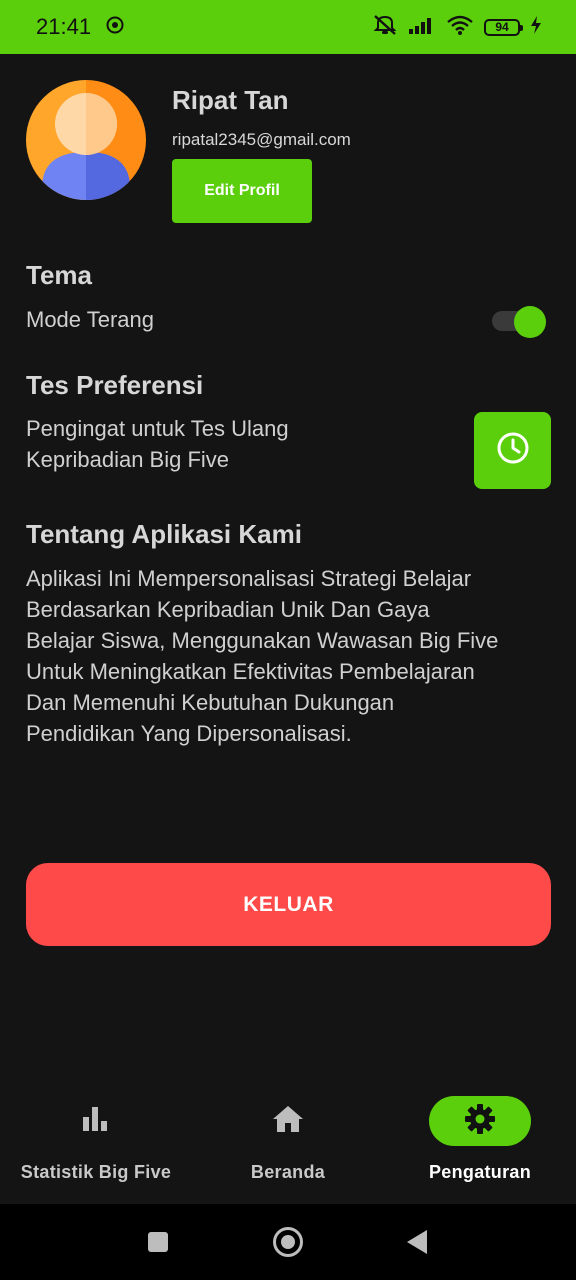 This screenshot has height=1280, width=576. Describe the element at coordinates (536, 27) in the screenshot. I see `charging-icon` at that location.